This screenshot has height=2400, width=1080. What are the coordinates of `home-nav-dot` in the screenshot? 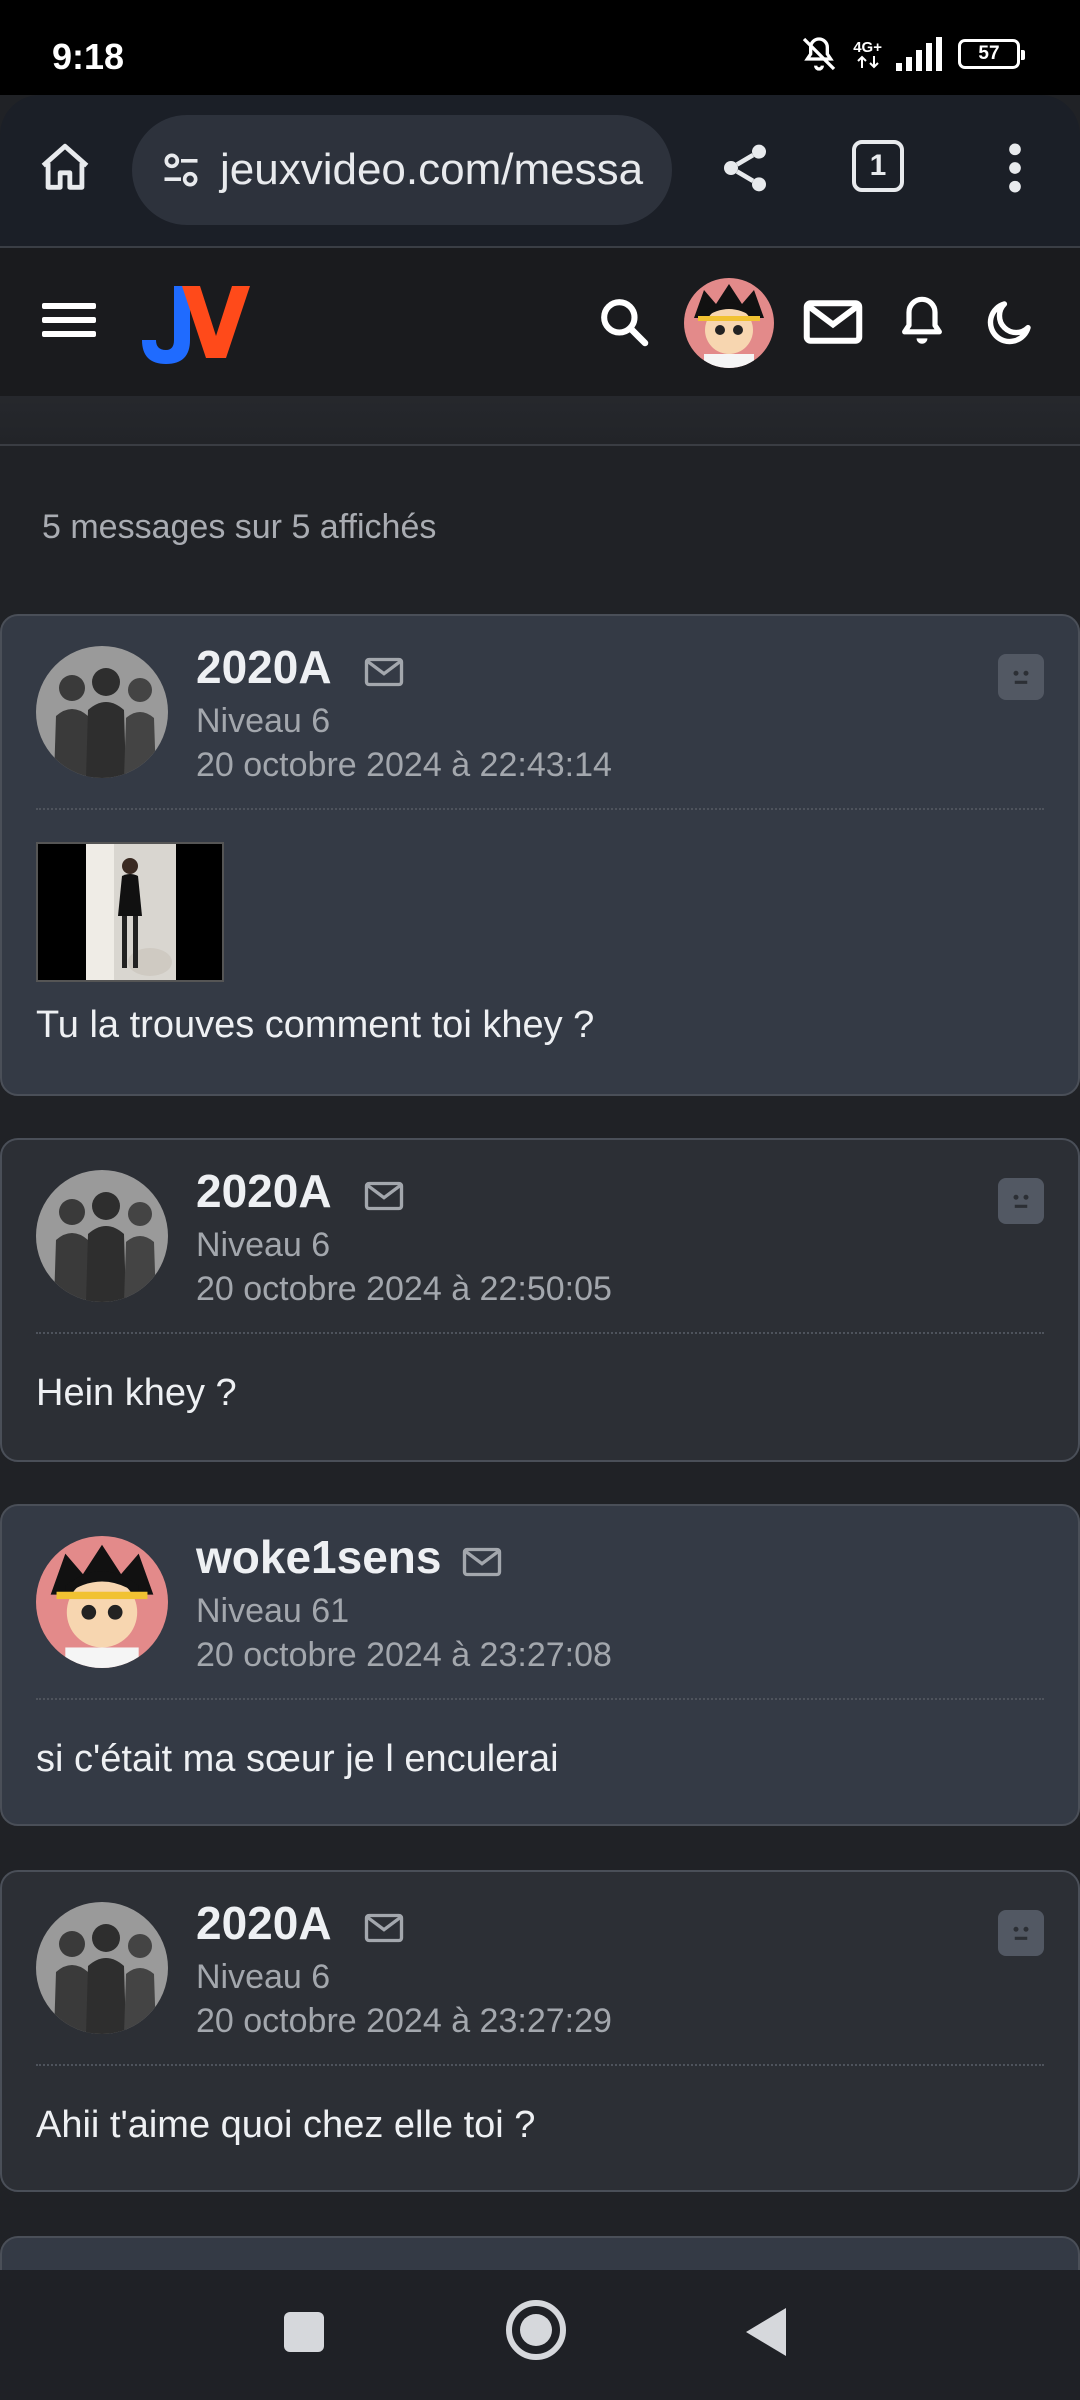 It's located at (536, 2330).